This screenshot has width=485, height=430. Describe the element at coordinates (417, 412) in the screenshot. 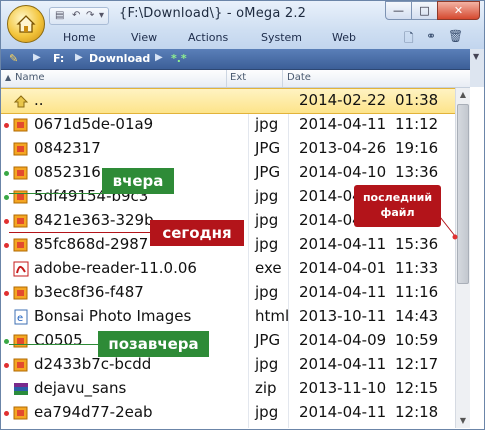

I see `file-time: 12:18` at that location.